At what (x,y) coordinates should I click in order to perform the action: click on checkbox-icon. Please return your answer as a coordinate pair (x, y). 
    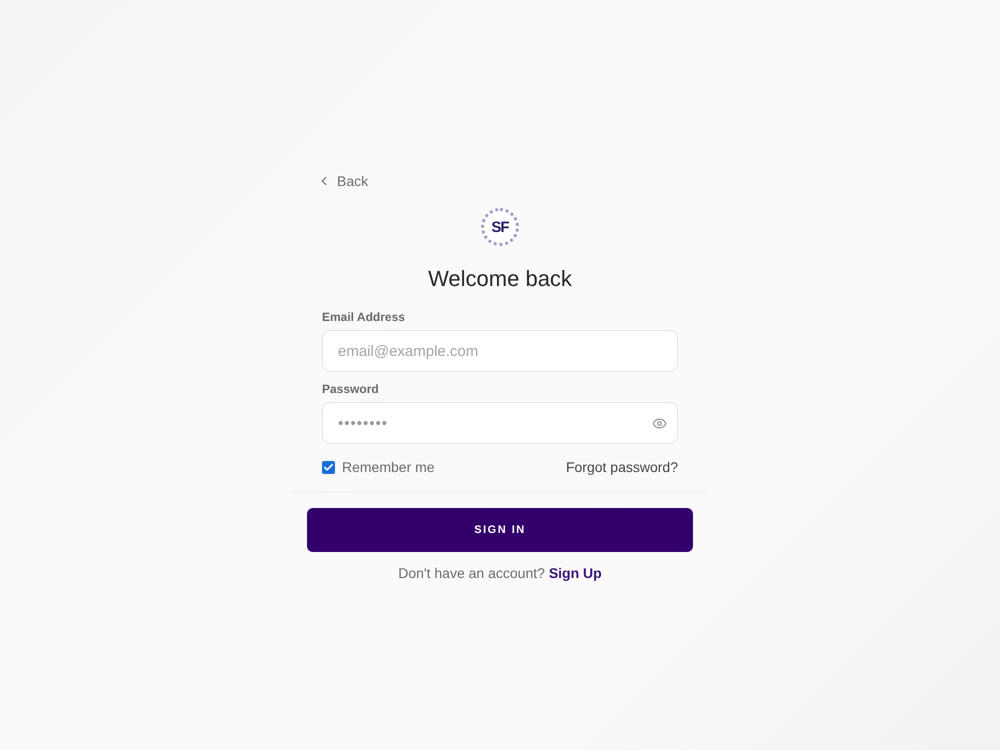
    Looking at the image, I should click on (328, 467).